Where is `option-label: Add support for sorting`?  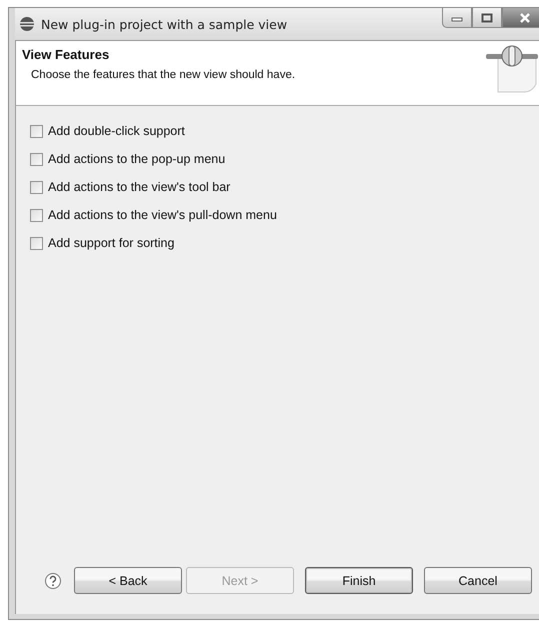
option-label: Add support for sorting is located at coordinates (111, 243).